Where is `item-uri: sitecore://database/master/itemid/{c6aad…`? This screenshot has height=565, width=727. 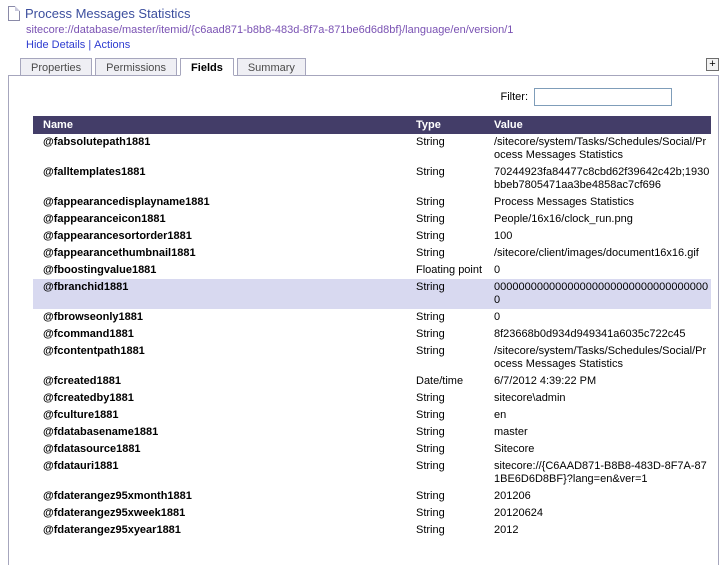
item-uri: sitecore://database/master/itemid/{c6aad… is located at coordinates (270, 30).